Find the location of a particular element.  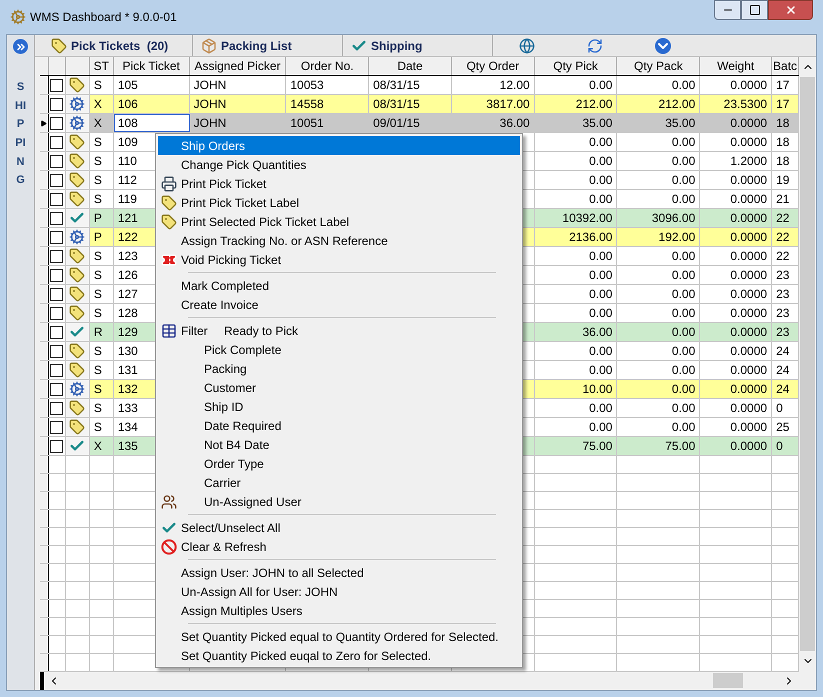

sidebar-label: SHIPPING is located at coordinates (20, 134).